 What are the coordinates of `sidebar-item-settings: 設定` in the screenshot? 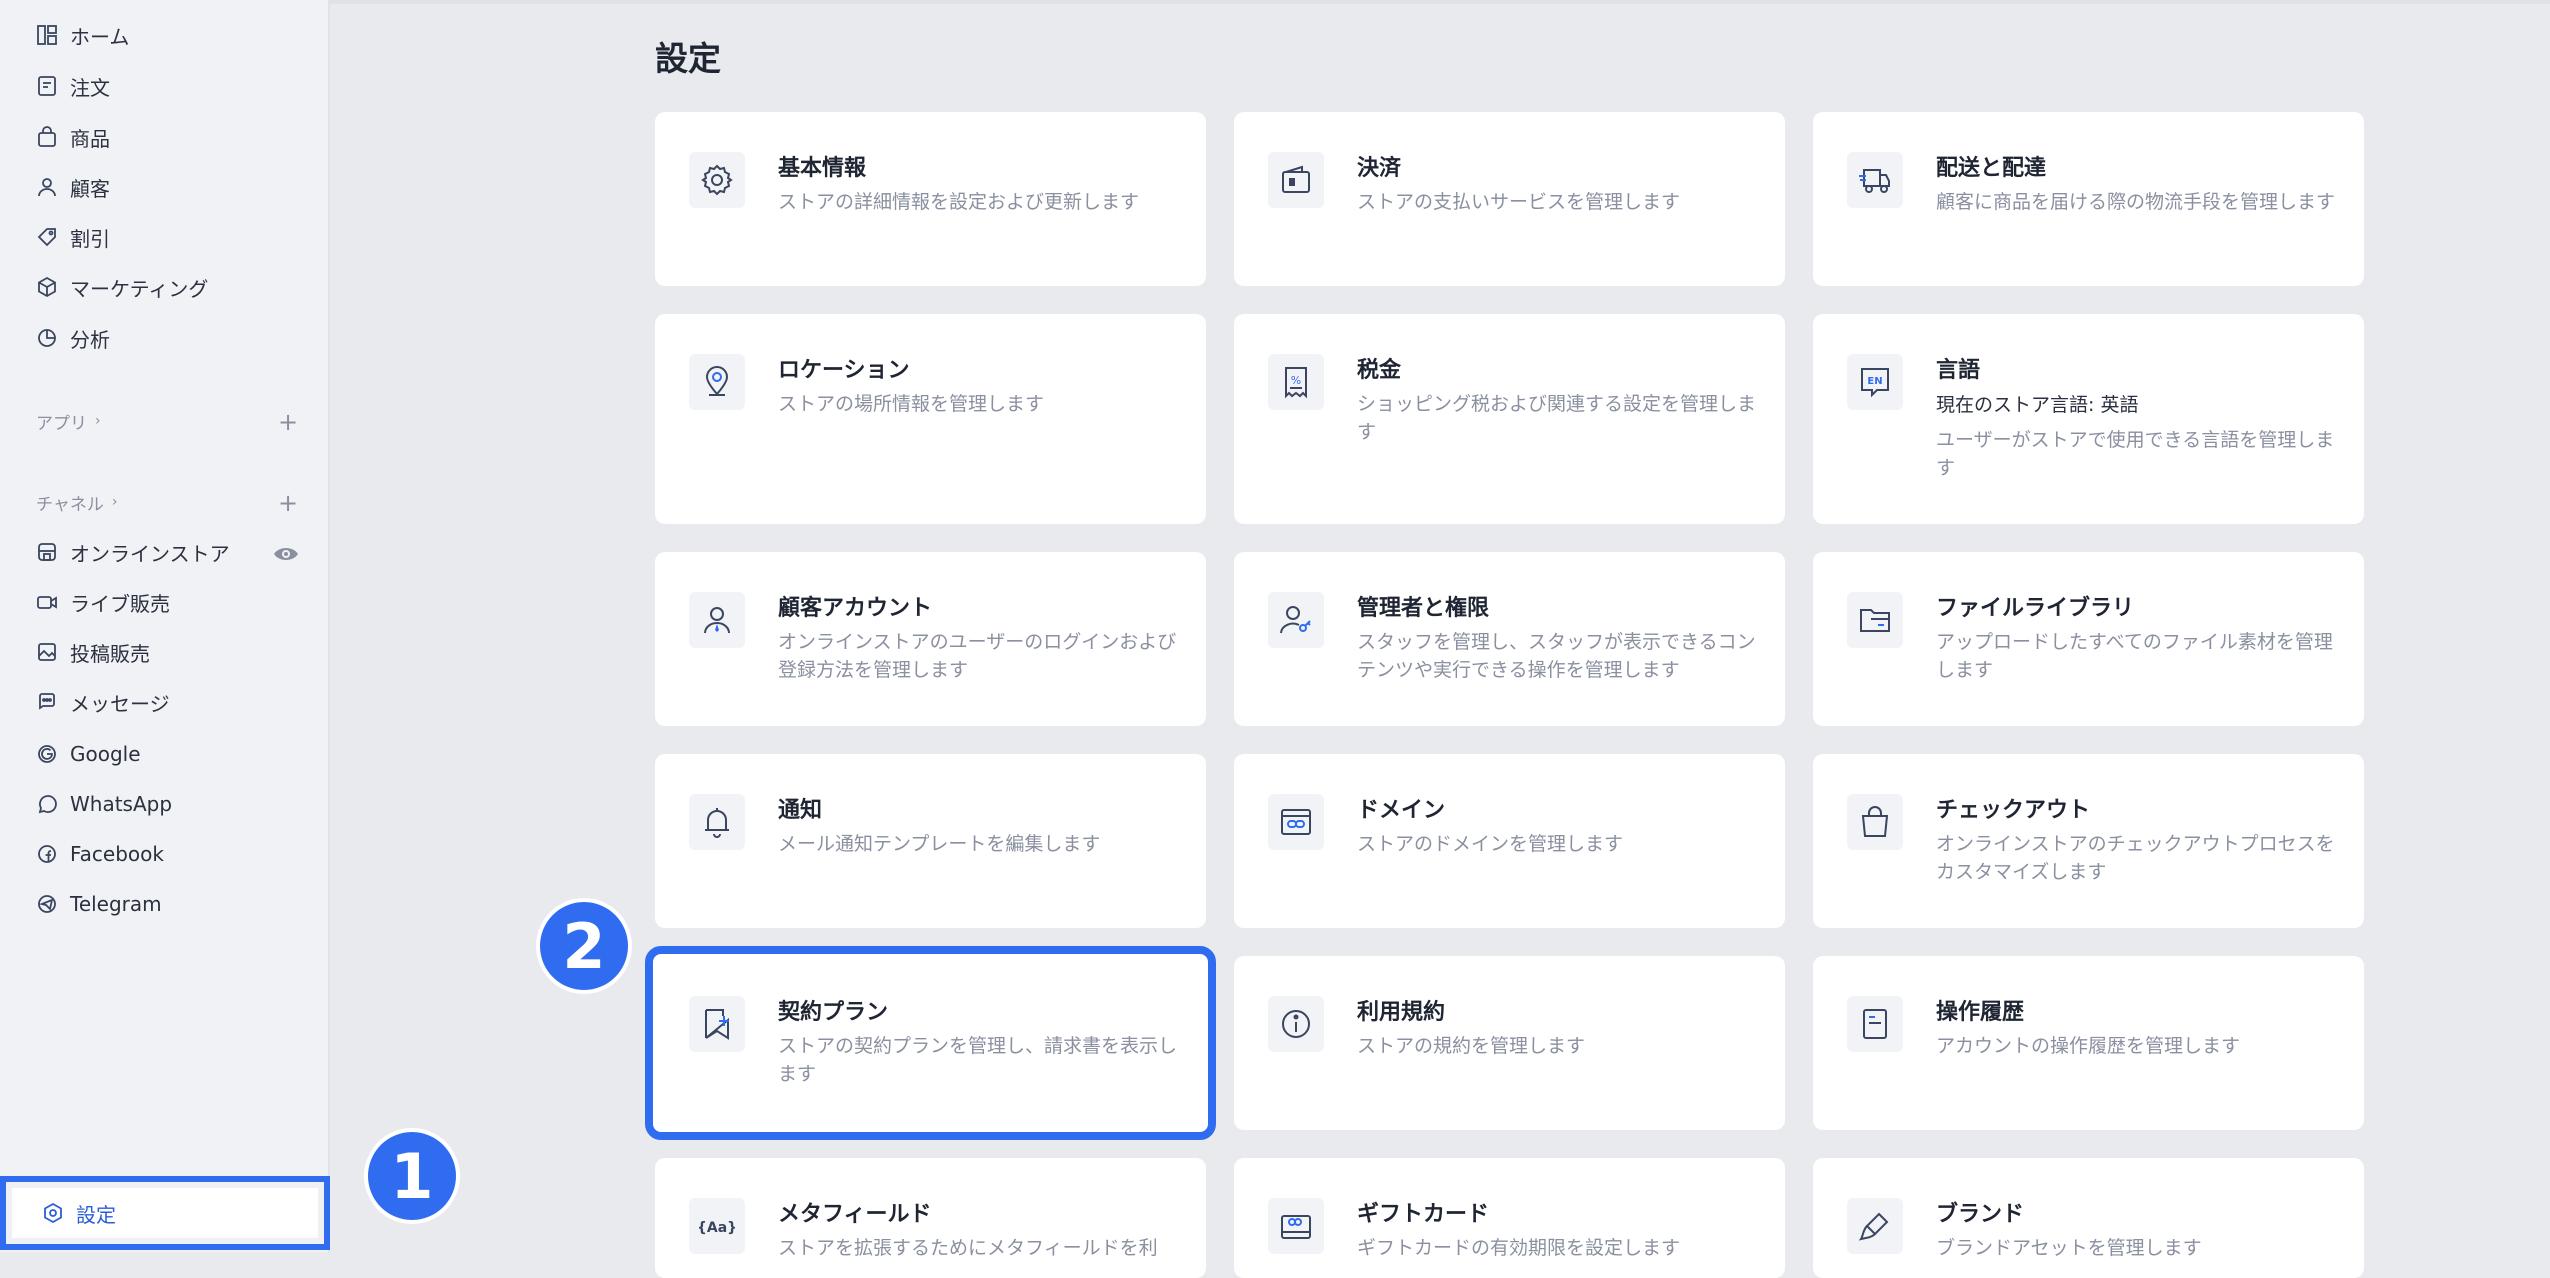 It's located at (165, 1213).